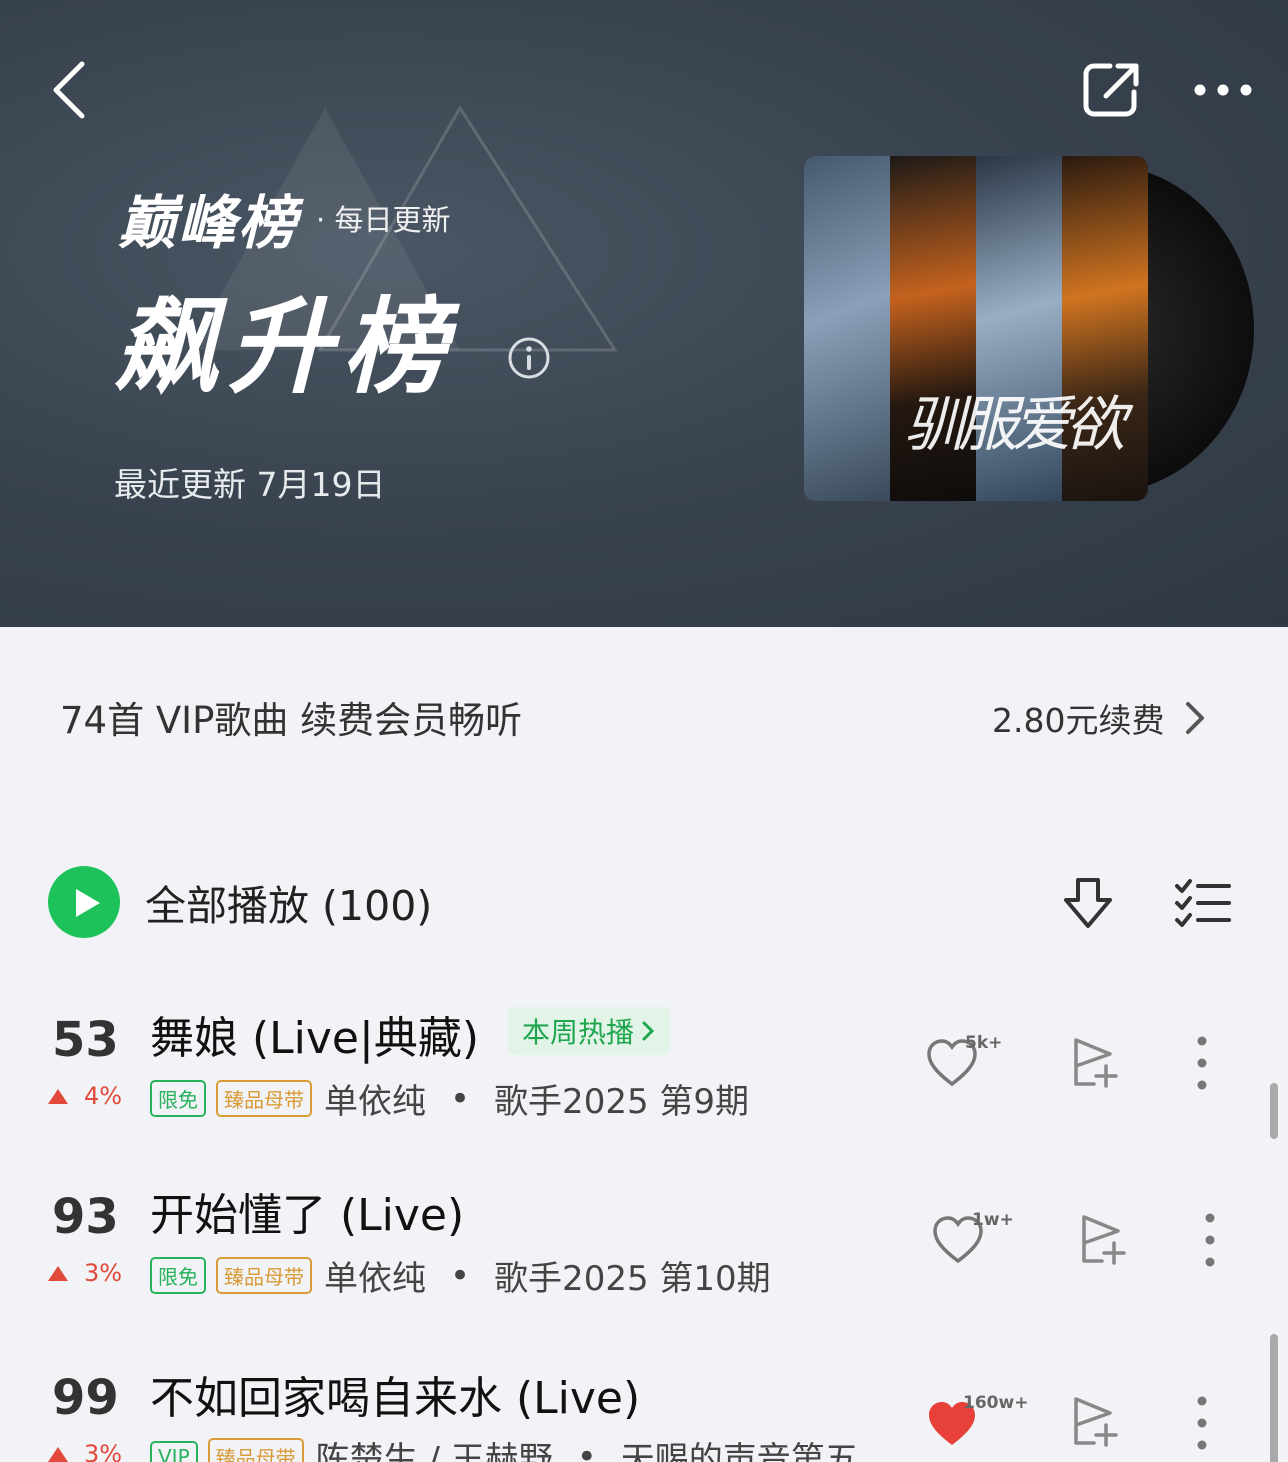 The height and width of the screenshot is (1462, 1288). Describe the element at coordinates (984, 1043) in the screenshot. I see `like-count: 5k+` at that location.